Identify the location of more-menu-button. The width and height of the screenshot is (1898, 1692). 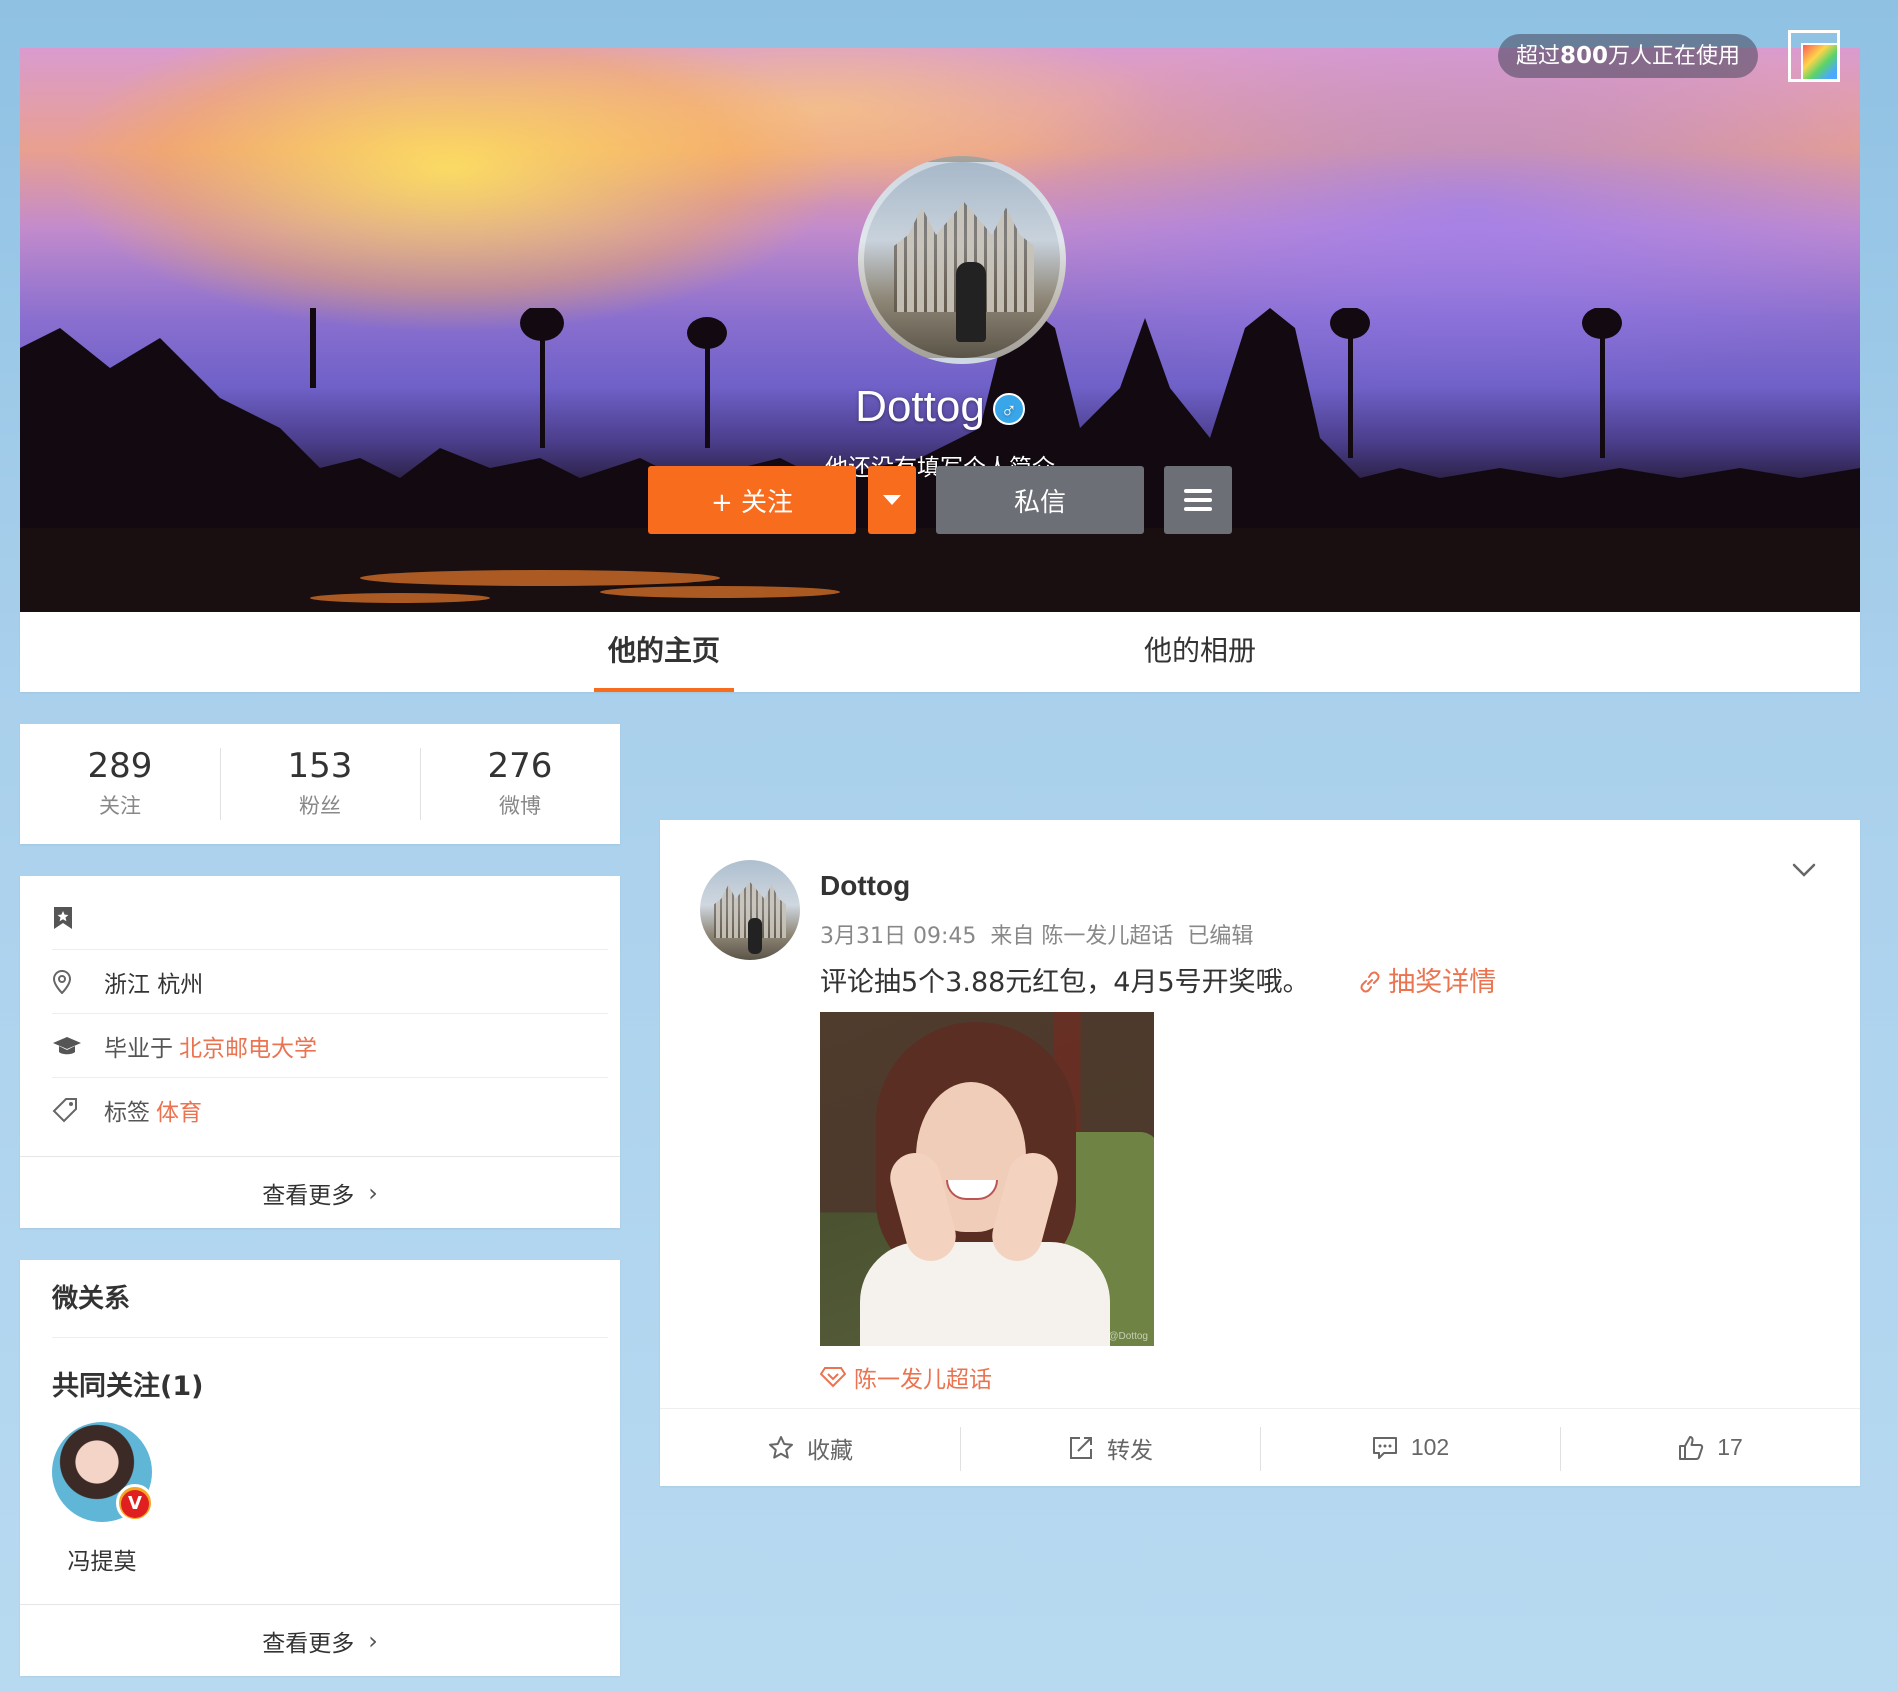
(1198, 500).